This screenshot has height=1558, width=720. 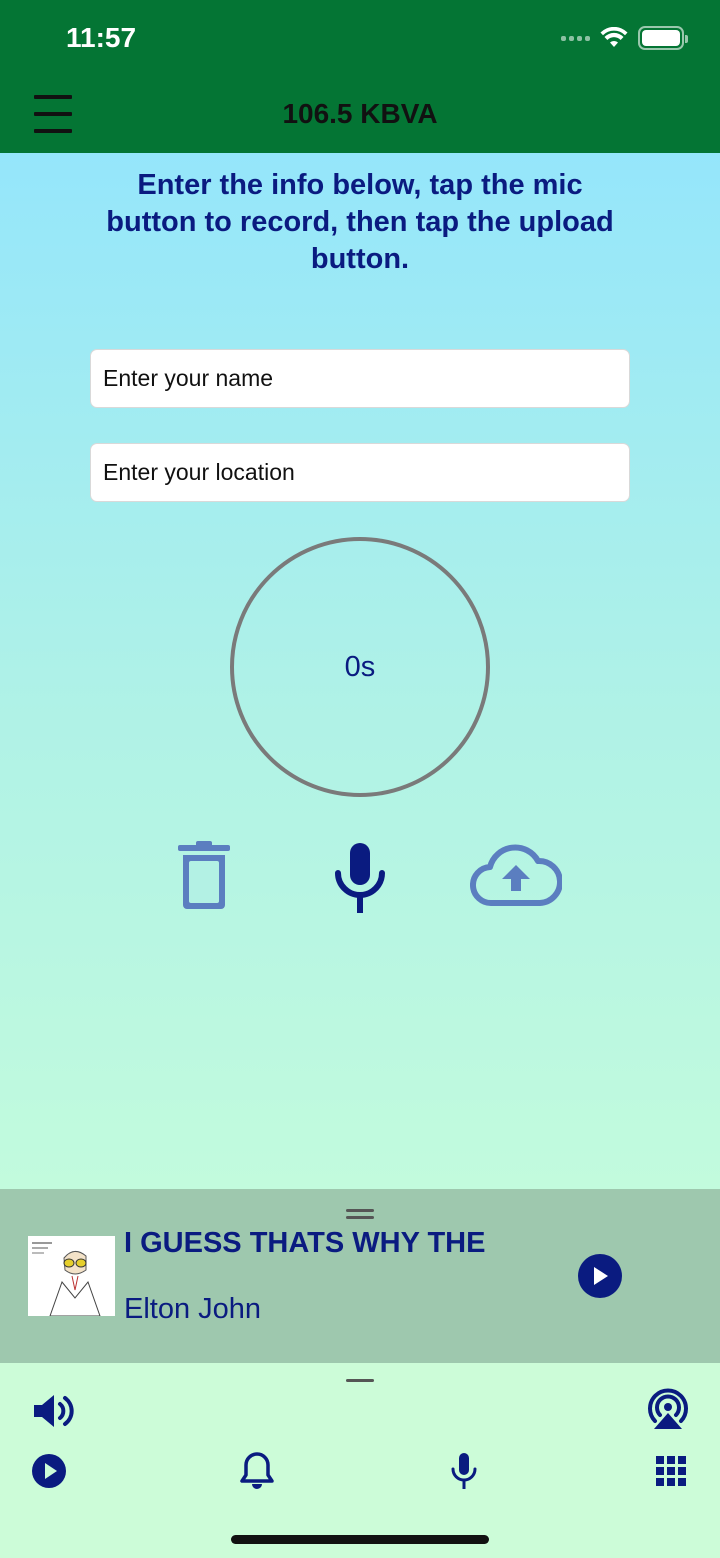 I want to click on recording-timer-circle: 0s, so click(x=360, y=667).